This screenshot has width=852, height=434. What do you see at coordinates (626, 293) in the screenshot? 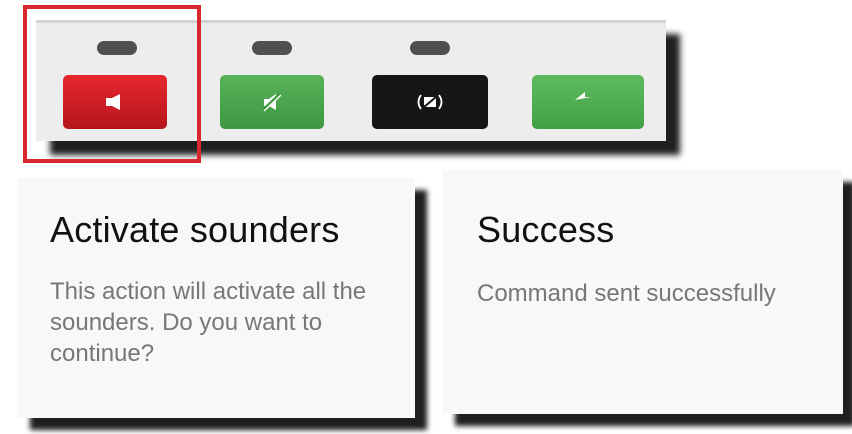
I see `dialog-message: Command sent successfully` at bounding box center [626, 293].